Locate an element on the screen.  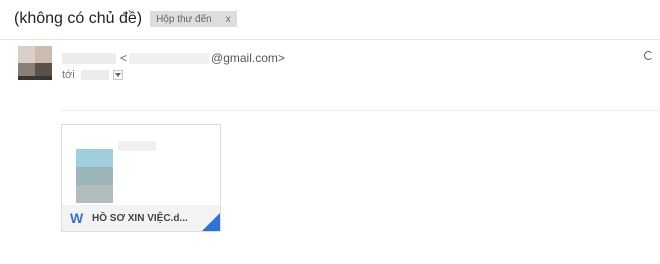
body-divider is located at coordinates (360, 110).